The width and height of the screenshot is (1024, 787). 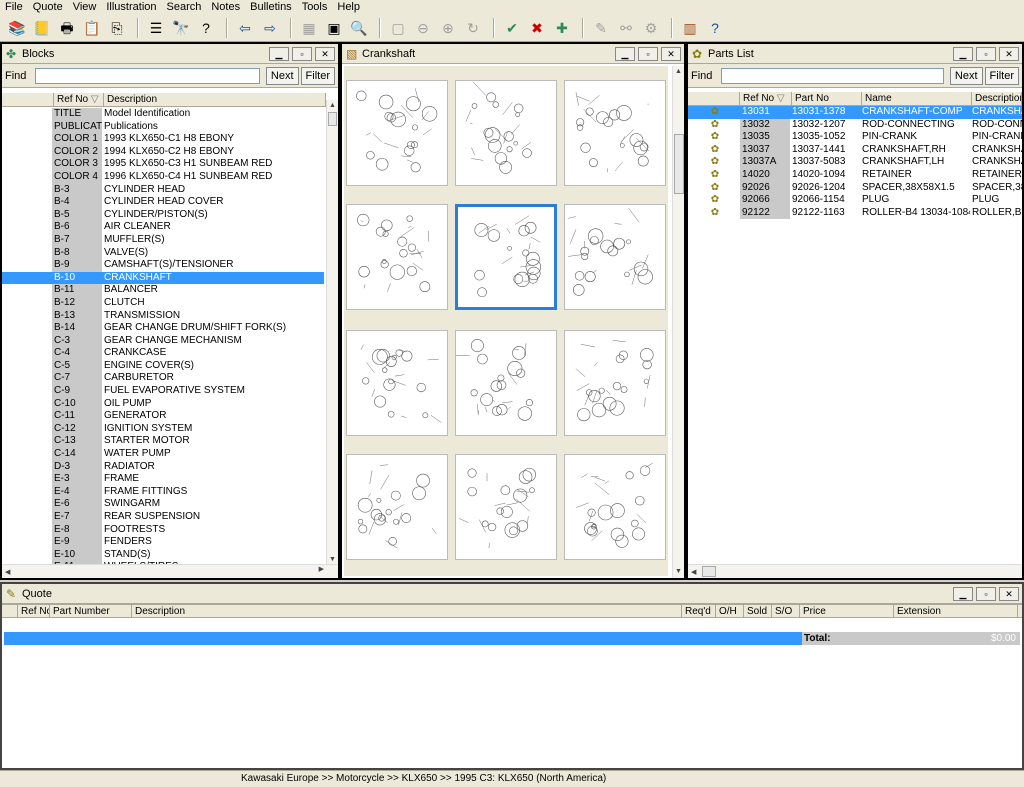 I want to click on help-icon: ?, so click(x=715, y=28).